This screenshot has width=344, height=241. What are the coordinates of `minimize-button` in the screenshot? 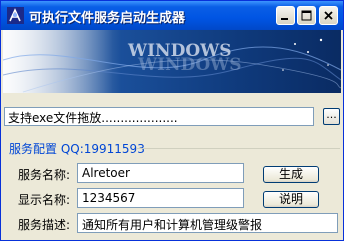 It's located at (285, 15).